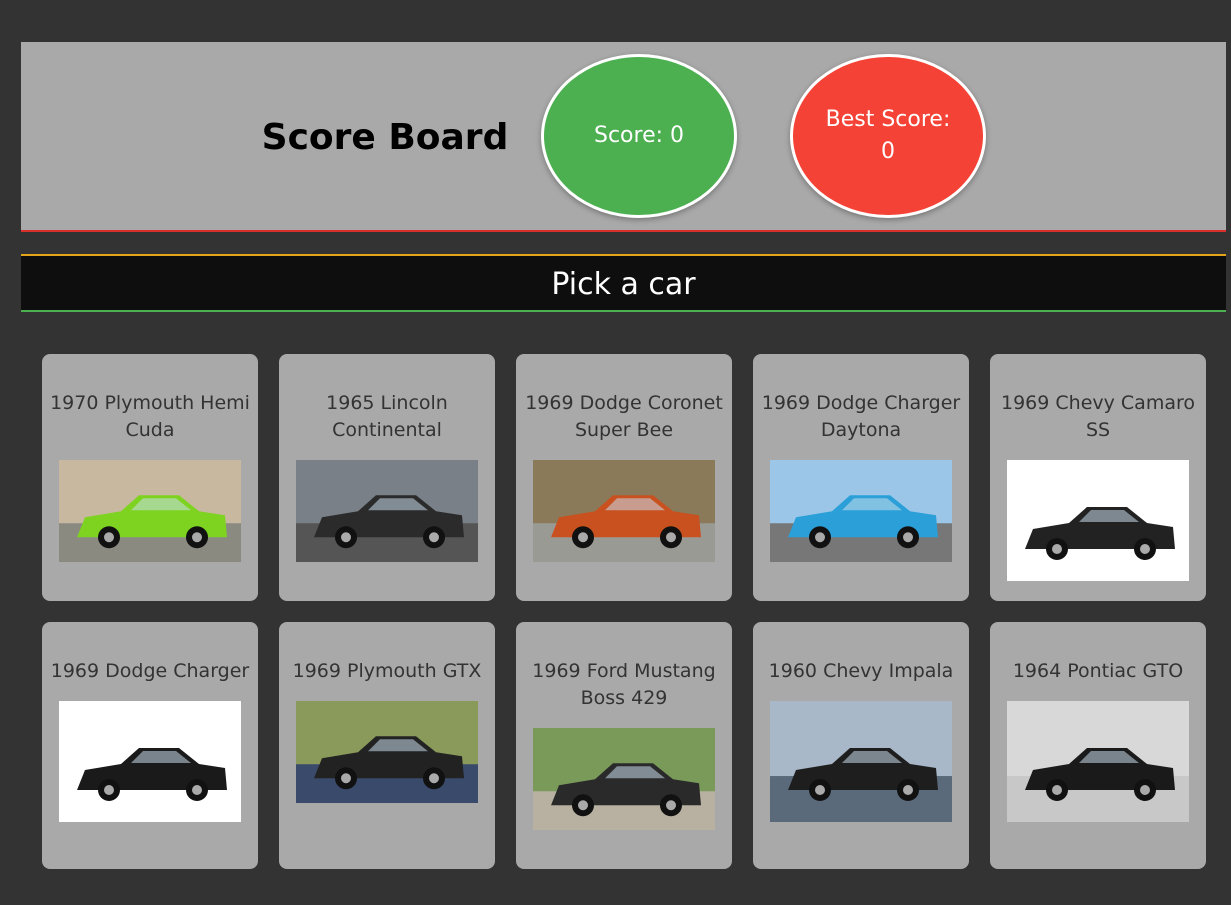  I want to click on score-badge: Score: 0, so click(639, 136).